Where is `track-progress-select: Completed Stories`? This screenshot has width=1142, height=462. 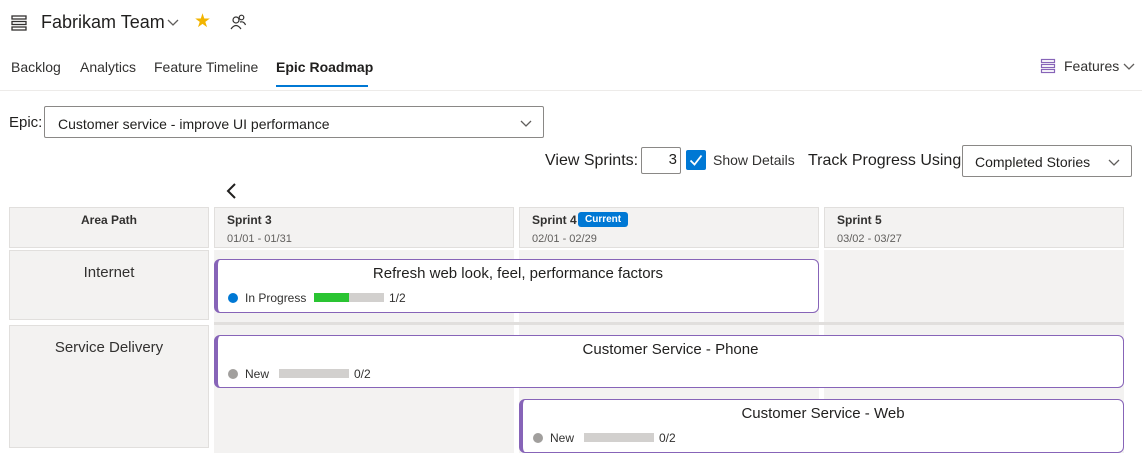
track-progress-select: Completed Stories is located at coordinates (1047, 161).